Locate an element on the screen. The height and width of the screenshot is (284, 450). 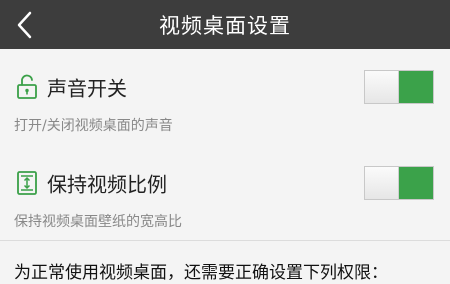
page-title: 视频桌面设置 is located at coordinates (225, 25).